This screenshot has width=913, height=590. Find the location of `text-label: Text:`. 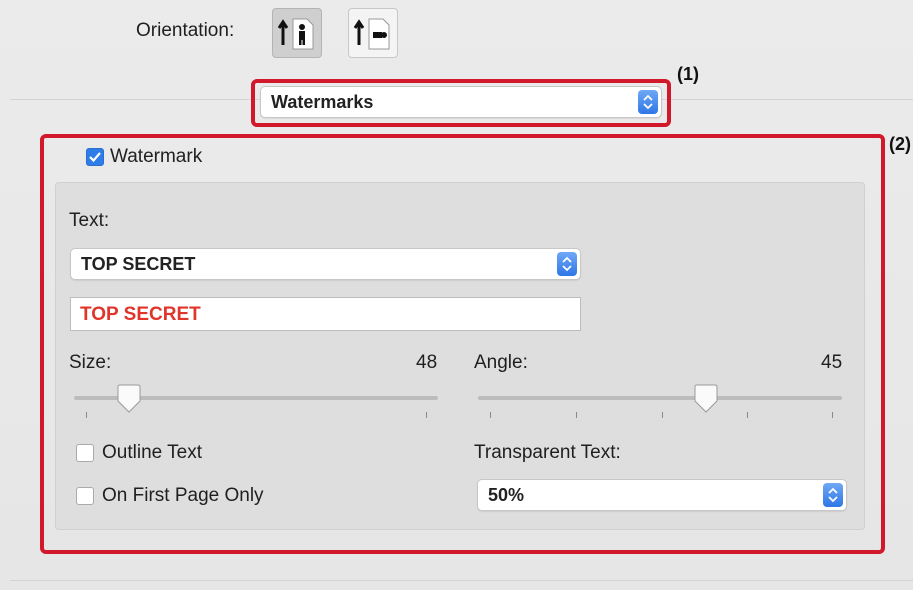

text-label: Text: is located at coordinates (89, 220).